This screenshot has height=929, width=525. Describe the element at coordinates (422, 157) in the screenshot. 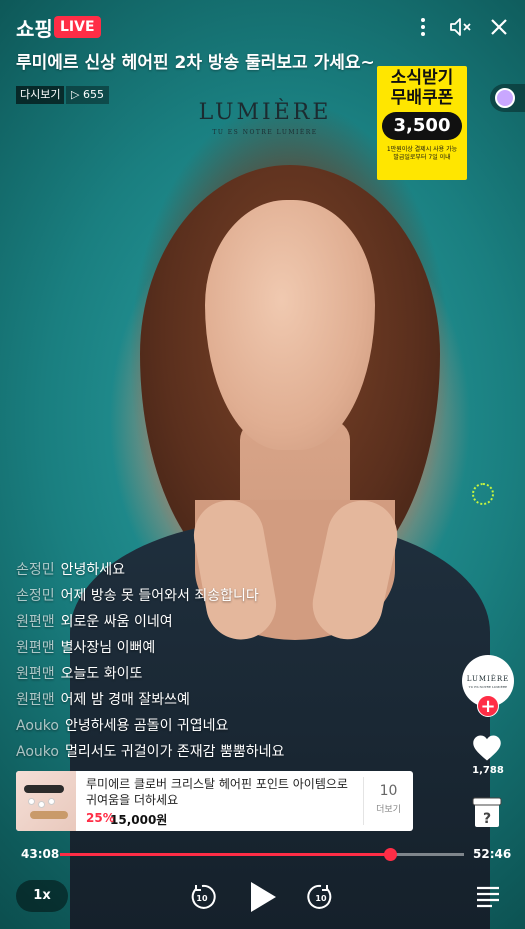

I see `coupon-note-line2: 발급일로부터 7일 이내` at that location.